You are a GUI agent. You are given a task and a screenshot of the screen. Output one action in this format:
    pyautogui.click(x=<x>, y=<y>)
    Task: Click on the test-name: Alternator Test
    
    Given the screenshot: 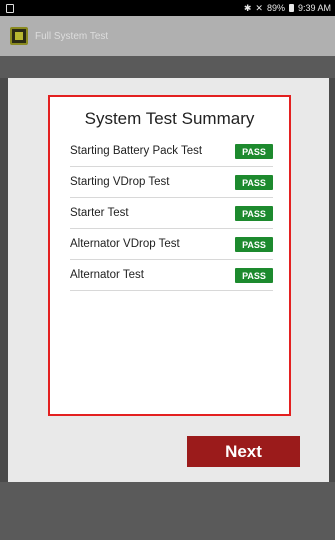 What is the action you would take?
    pyautogui.click(x=107, y=275)
    